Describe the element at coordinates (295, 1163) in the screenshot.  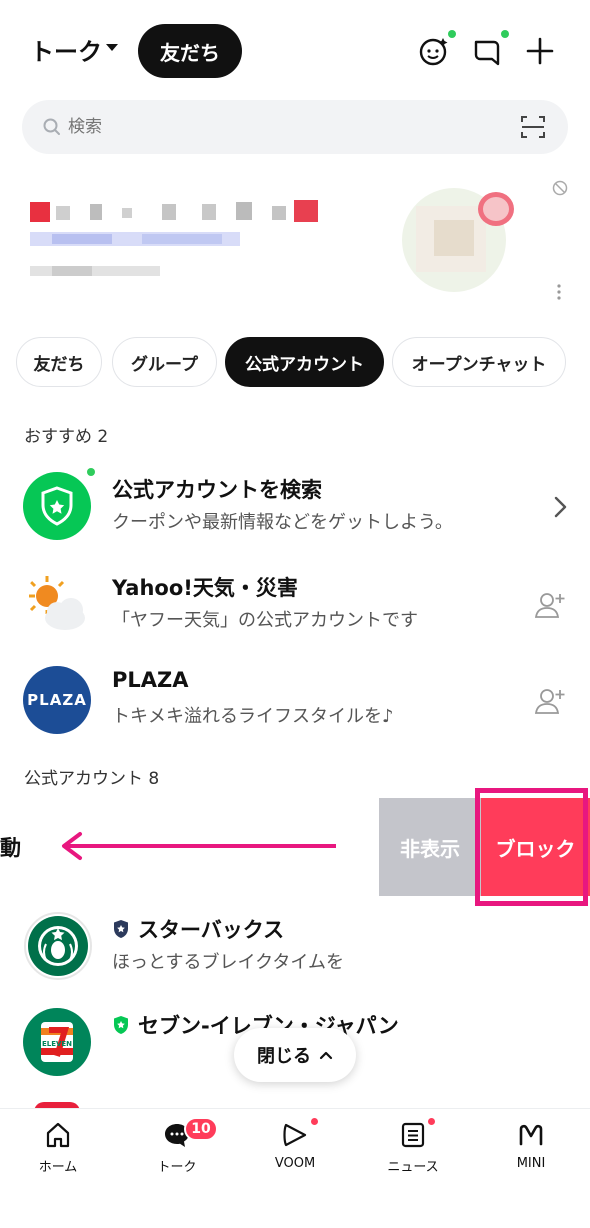
I see `nav-label: VOOM` at that location.